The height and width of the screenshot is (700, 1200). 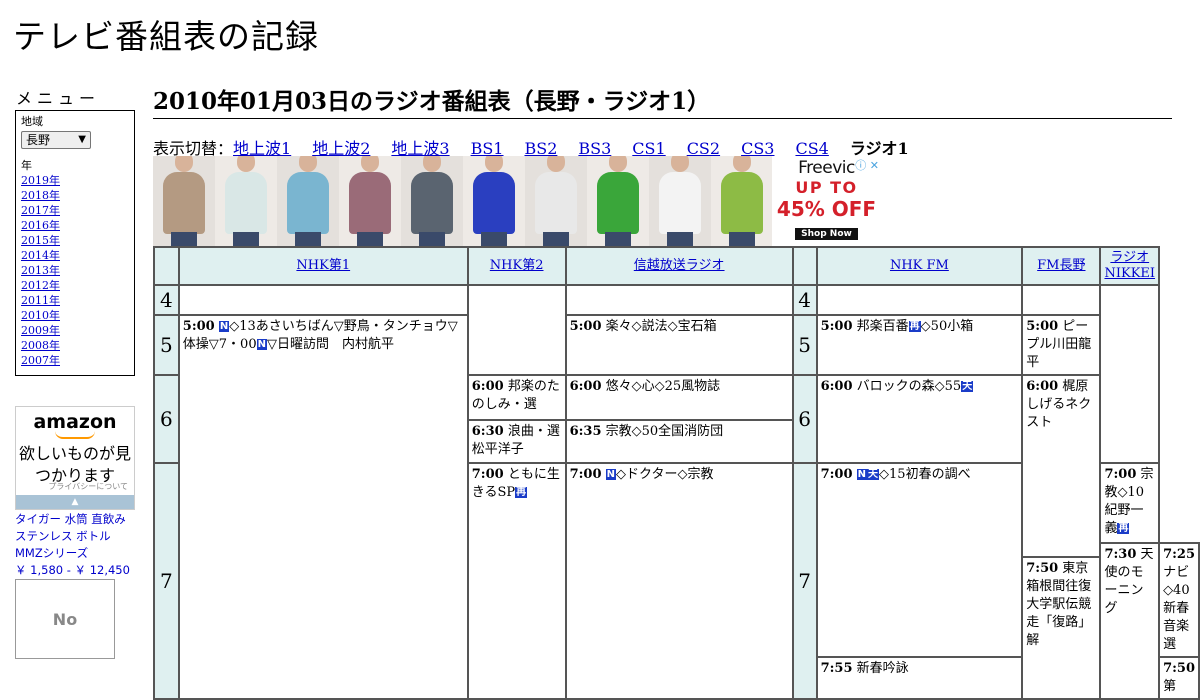 I want to click on program-fmn-0500: 5:00 ピープル川田龍平, so click(x=1061, y=345).